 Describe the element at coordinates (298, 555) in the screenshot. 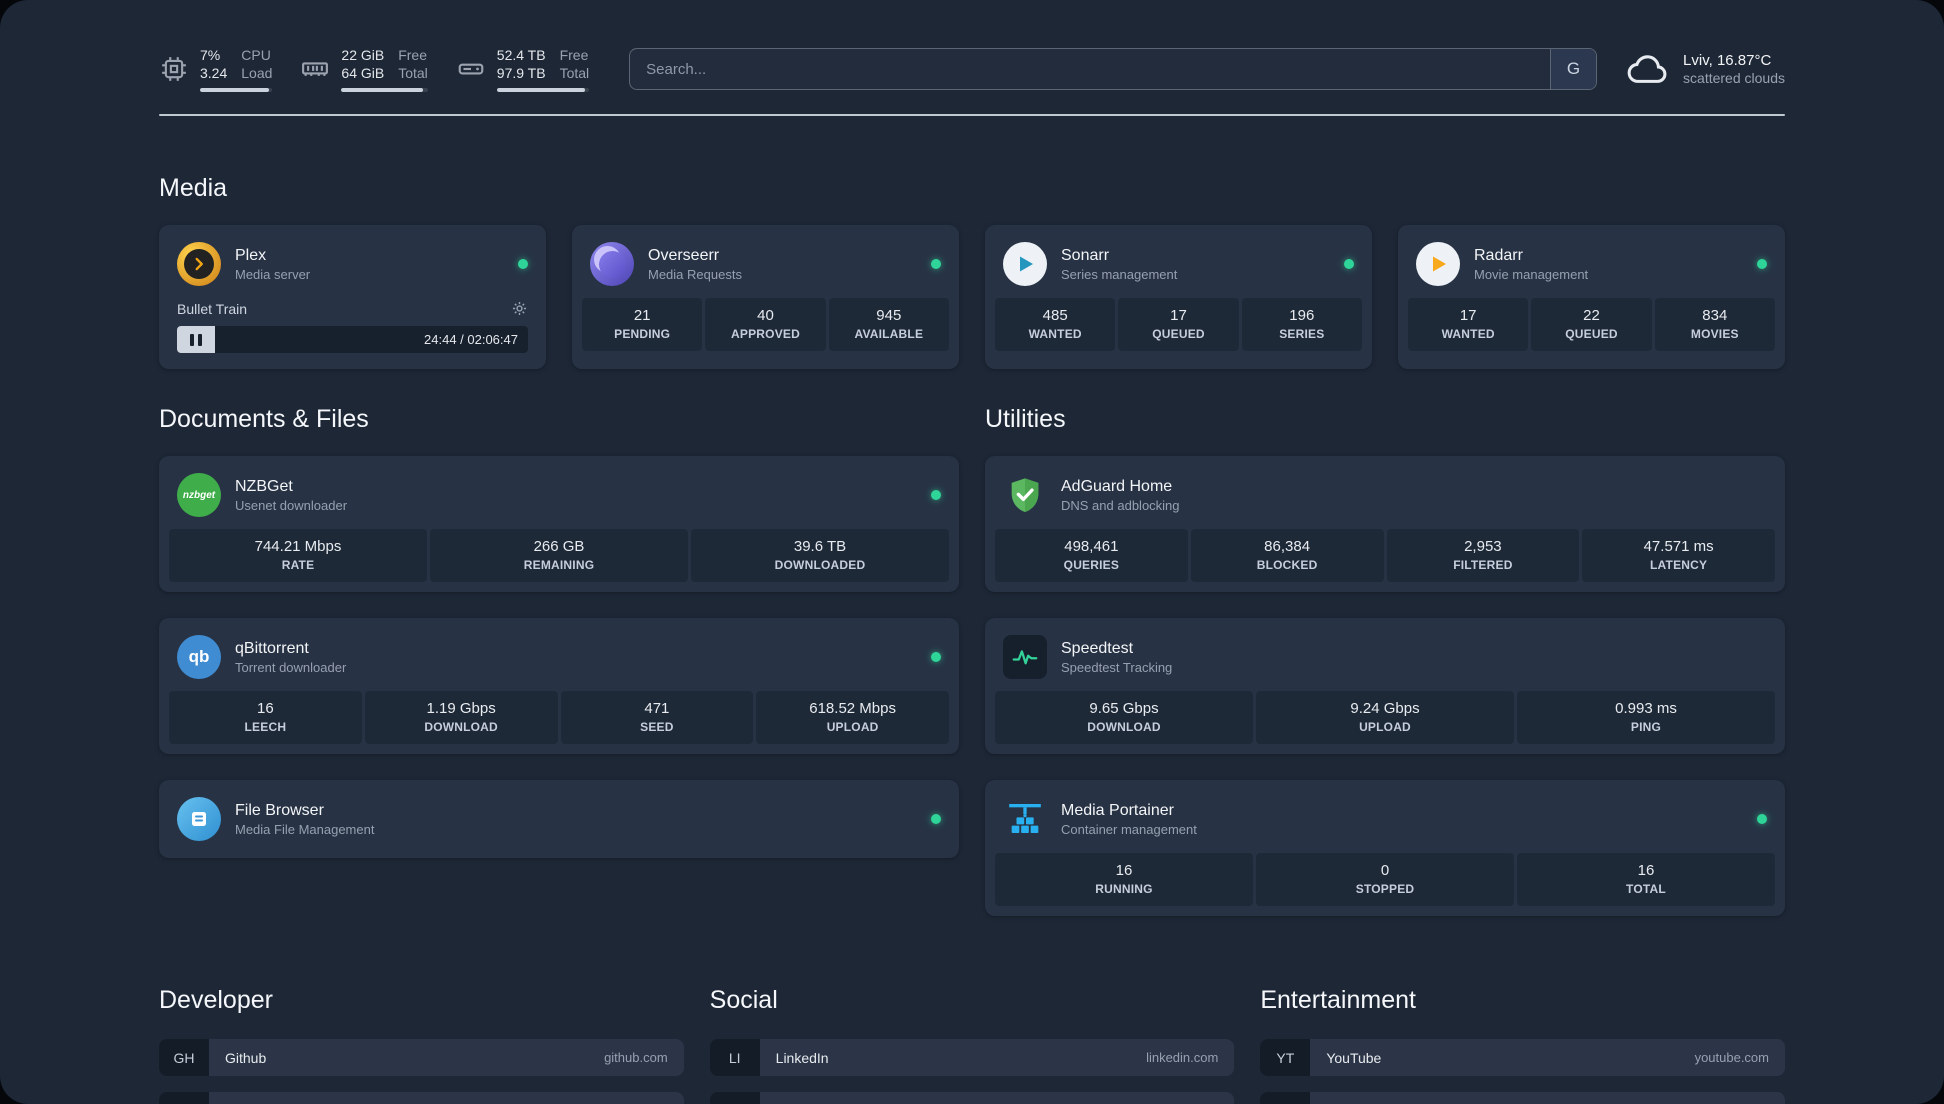

I see `stat-rate: 744.21 Mbps RATE` at that location.